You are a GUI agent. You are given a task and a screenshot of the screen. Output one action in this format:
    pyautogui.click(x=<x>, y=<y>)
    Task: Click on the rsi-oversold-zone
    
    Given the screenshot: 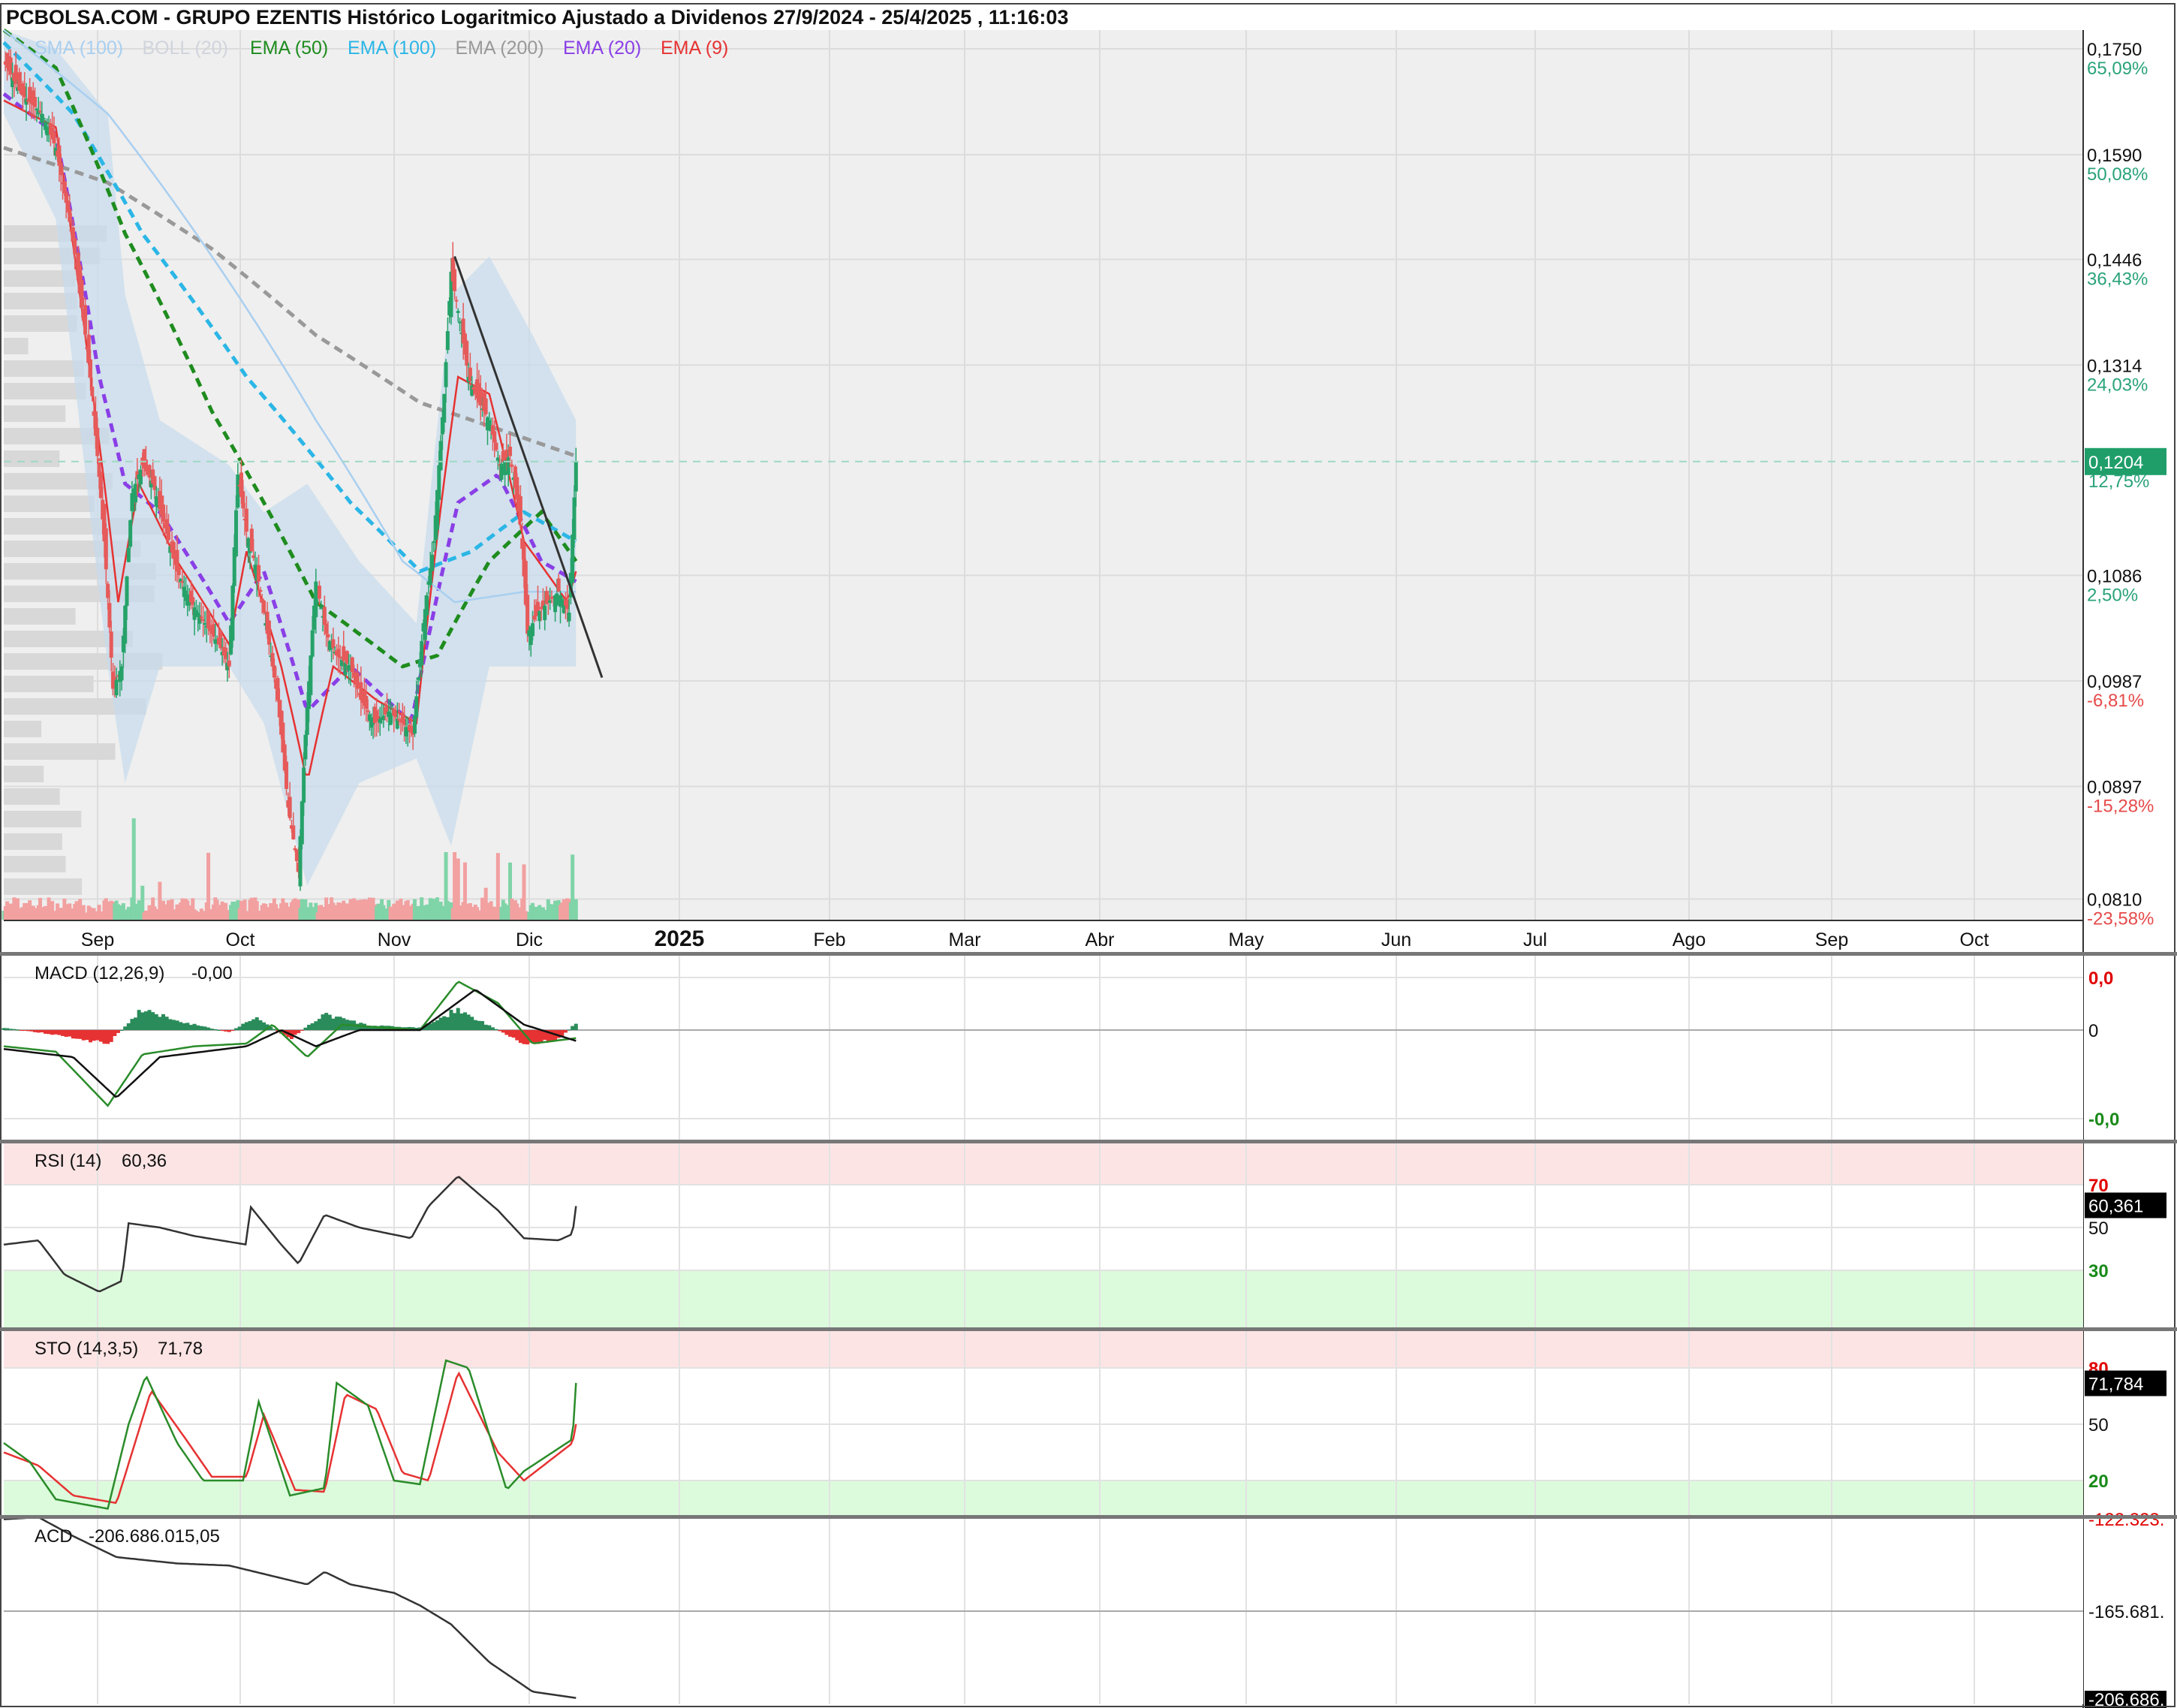 What is the action you would take?
    pyautogui.click(x=1043, y=1298)
    